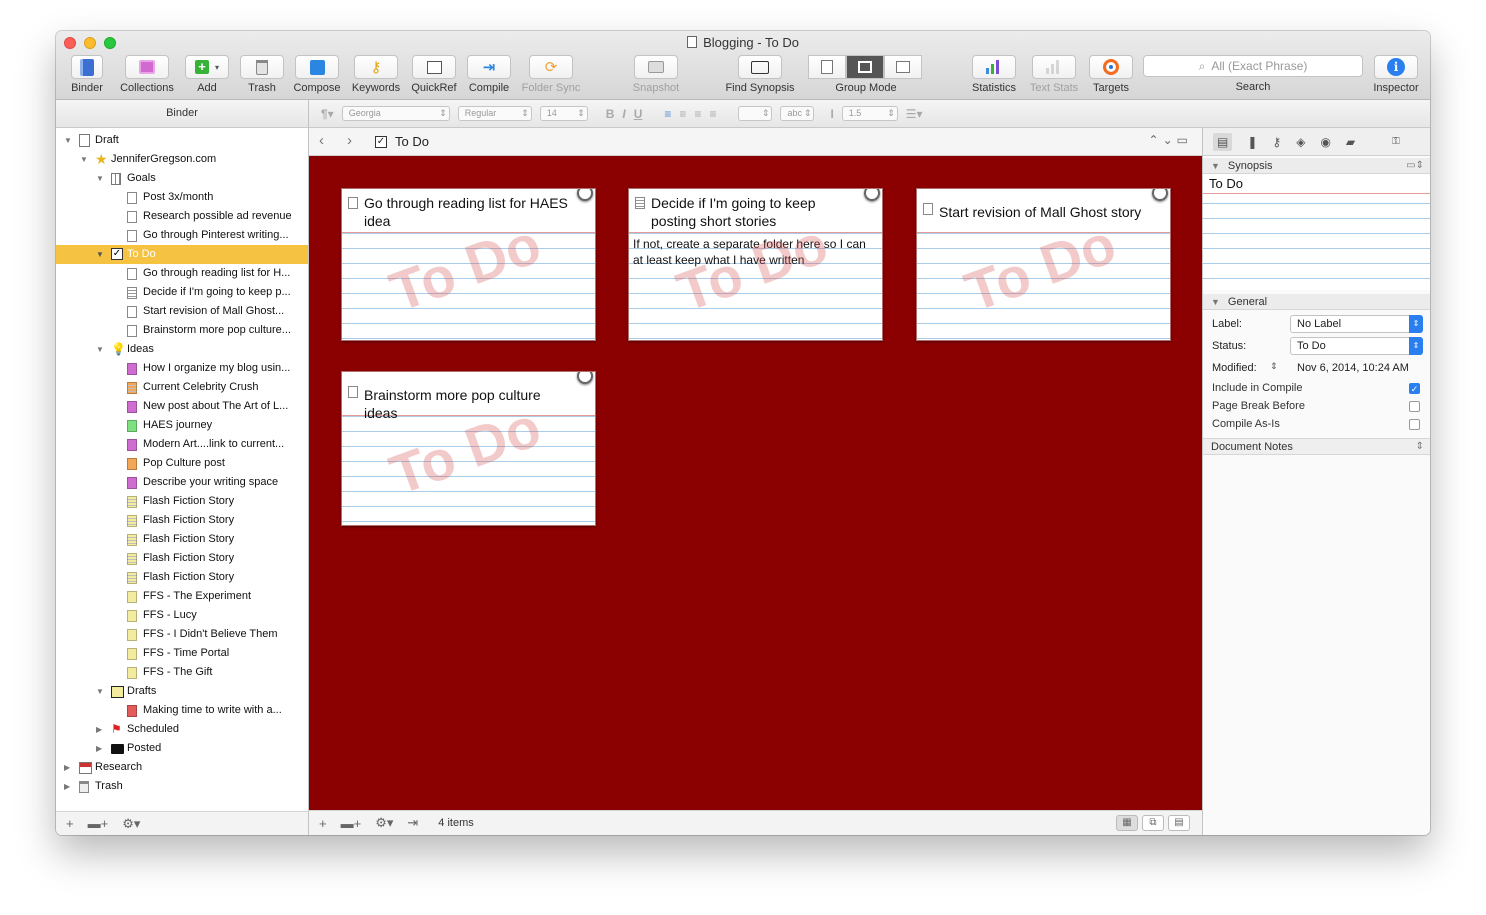  I want to click on card-size-icon: ▤, so click(1179, 823).